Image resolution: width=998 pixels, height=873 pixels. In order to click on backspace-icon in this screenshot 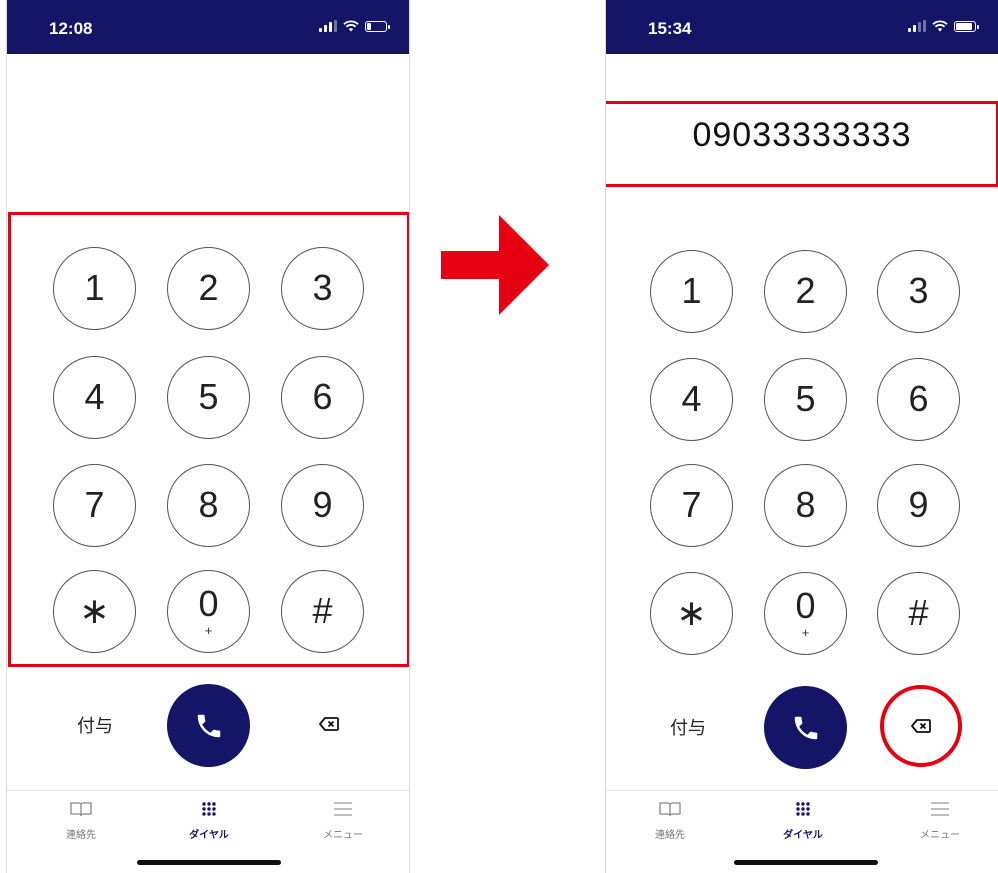, I will do `click(329, 724)`.